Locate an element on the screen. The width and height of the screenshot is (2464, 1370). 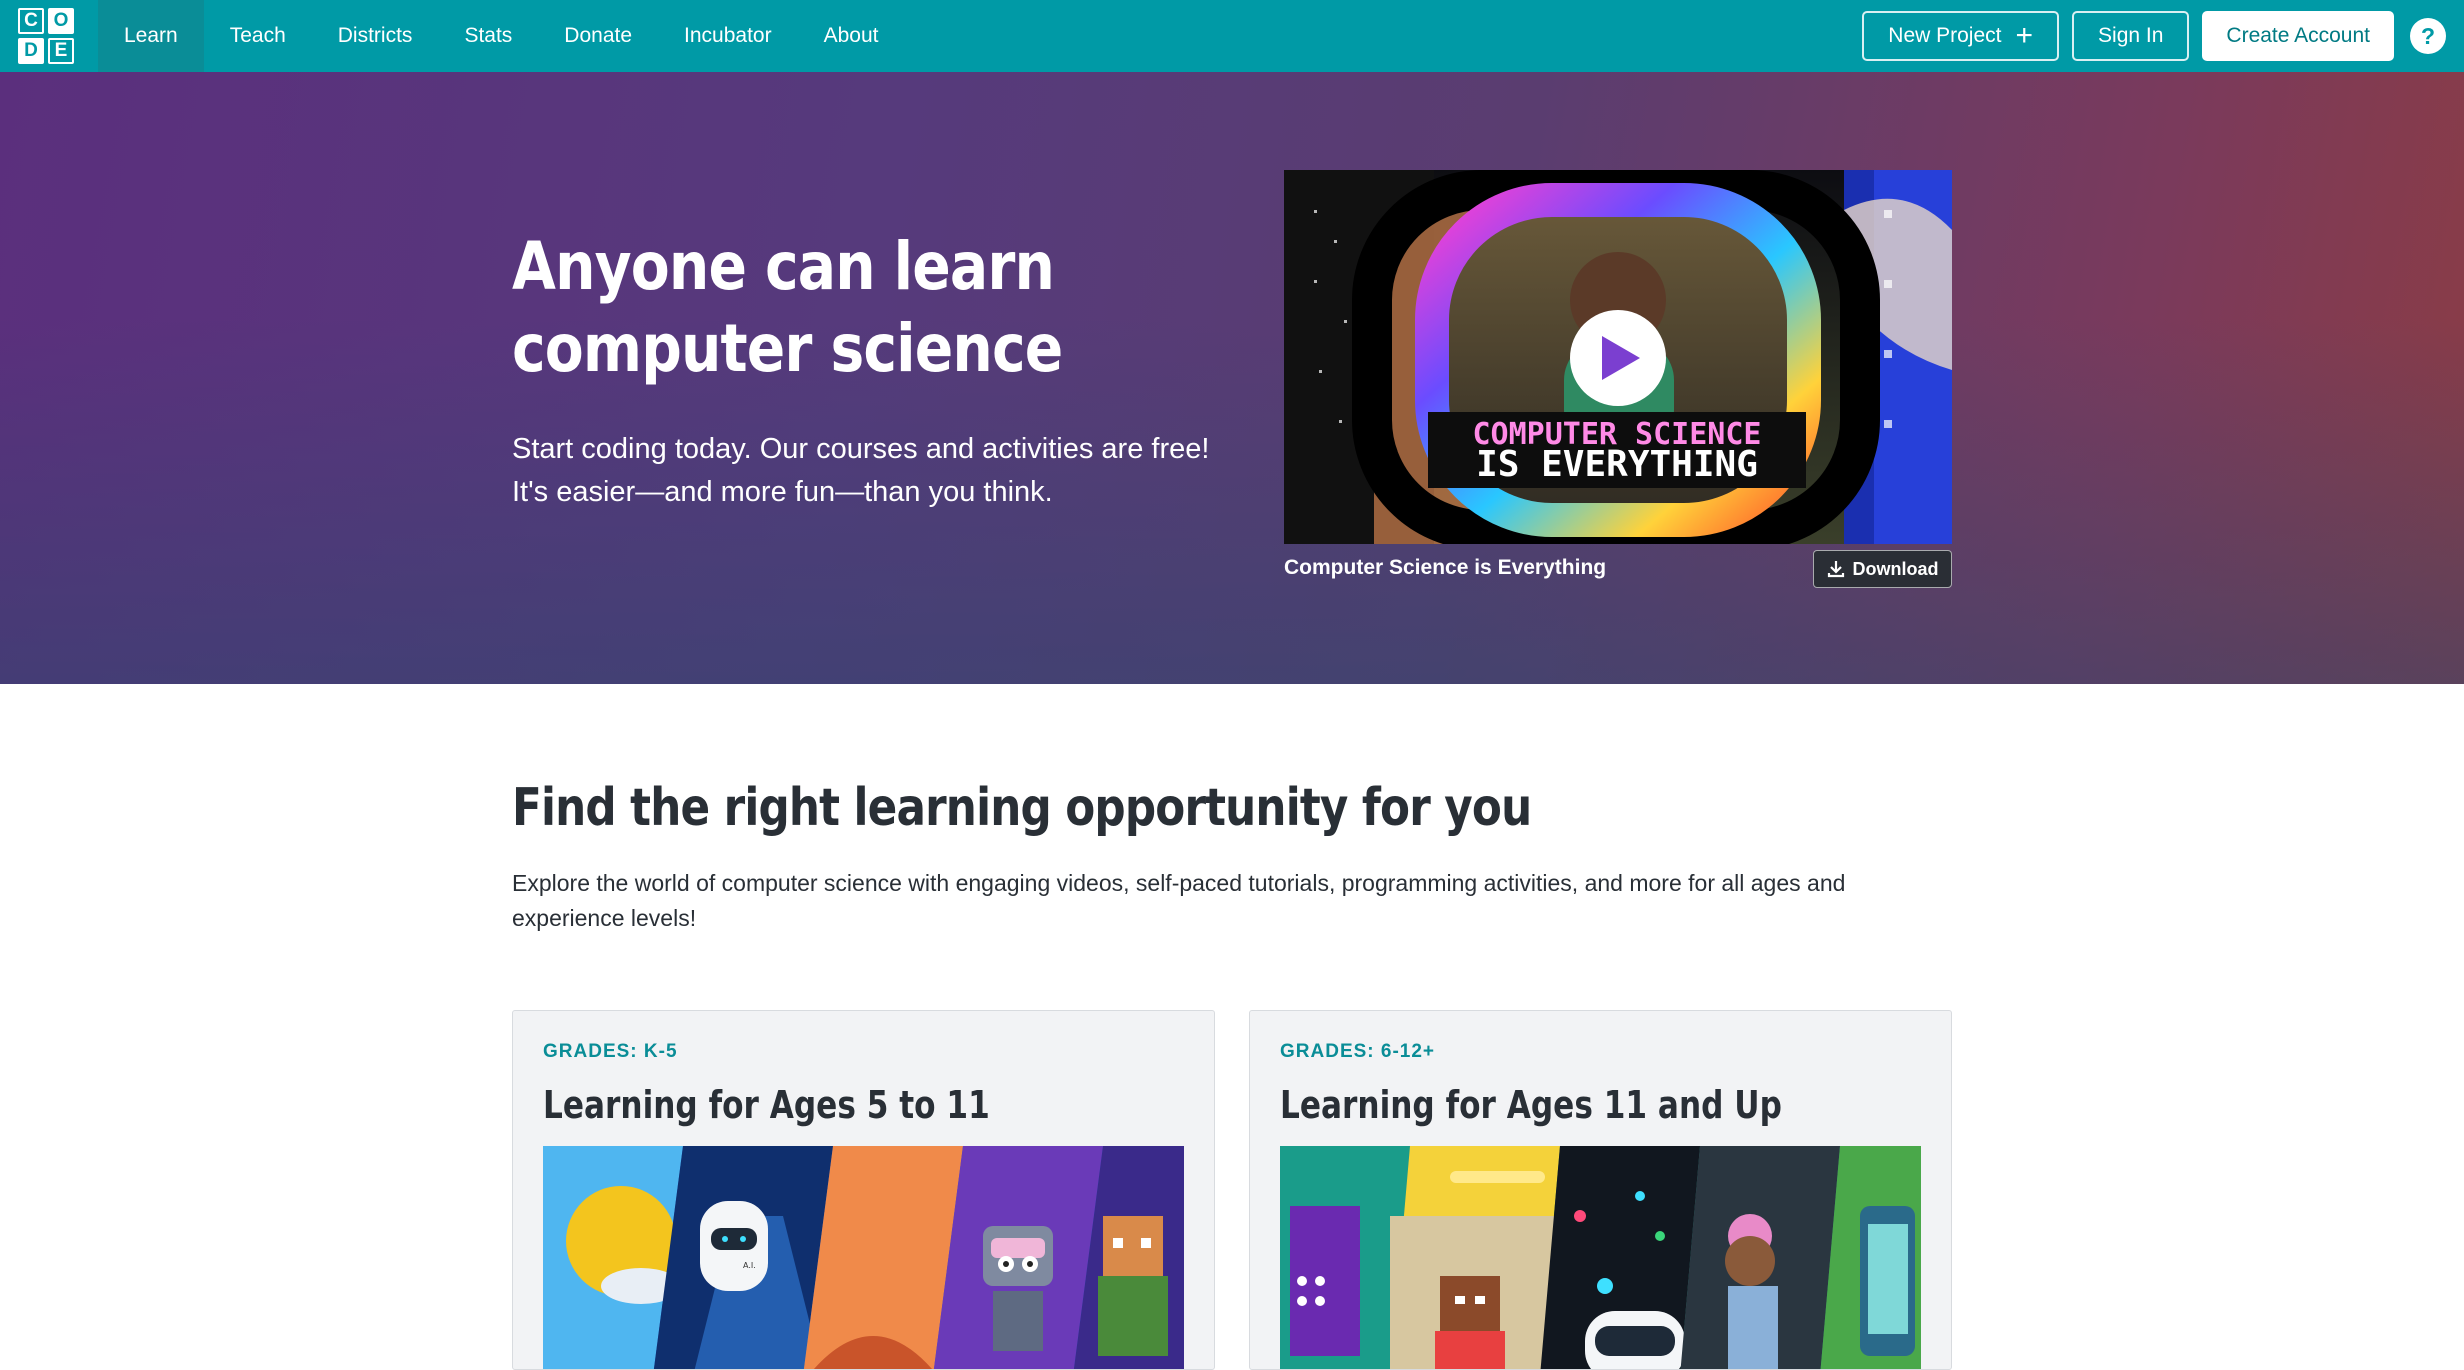
download-label: Download is located at coordinates (1895, 568).